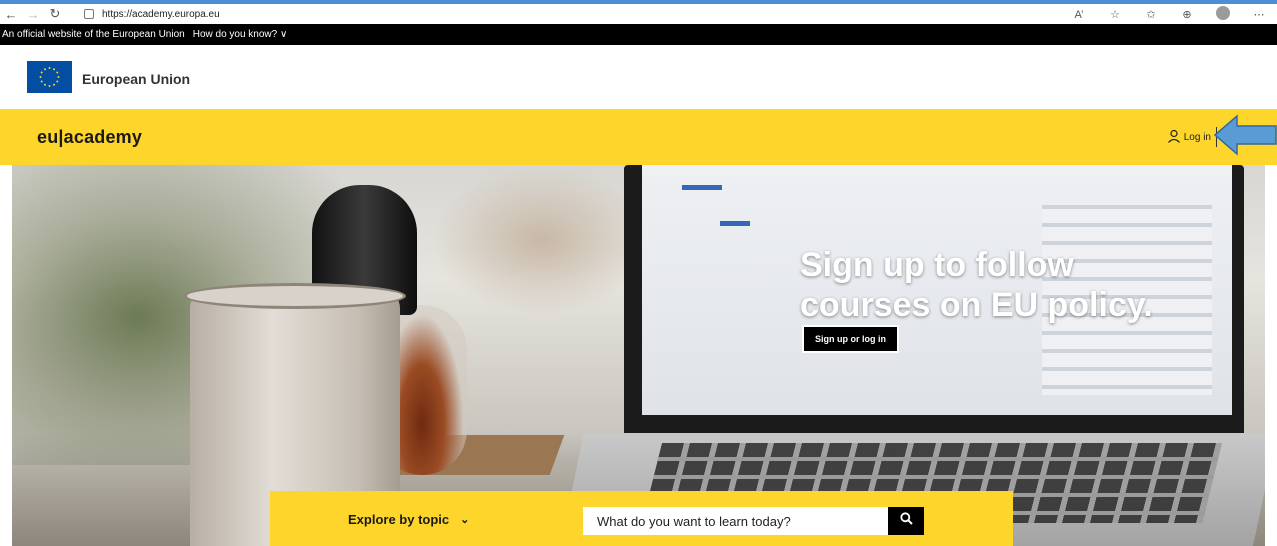 This screenshot has height=546, width=1277. Describe the element at coordinates (1079, 15) in the screenshot. I see `read-aloud-icon: A’` at that location.